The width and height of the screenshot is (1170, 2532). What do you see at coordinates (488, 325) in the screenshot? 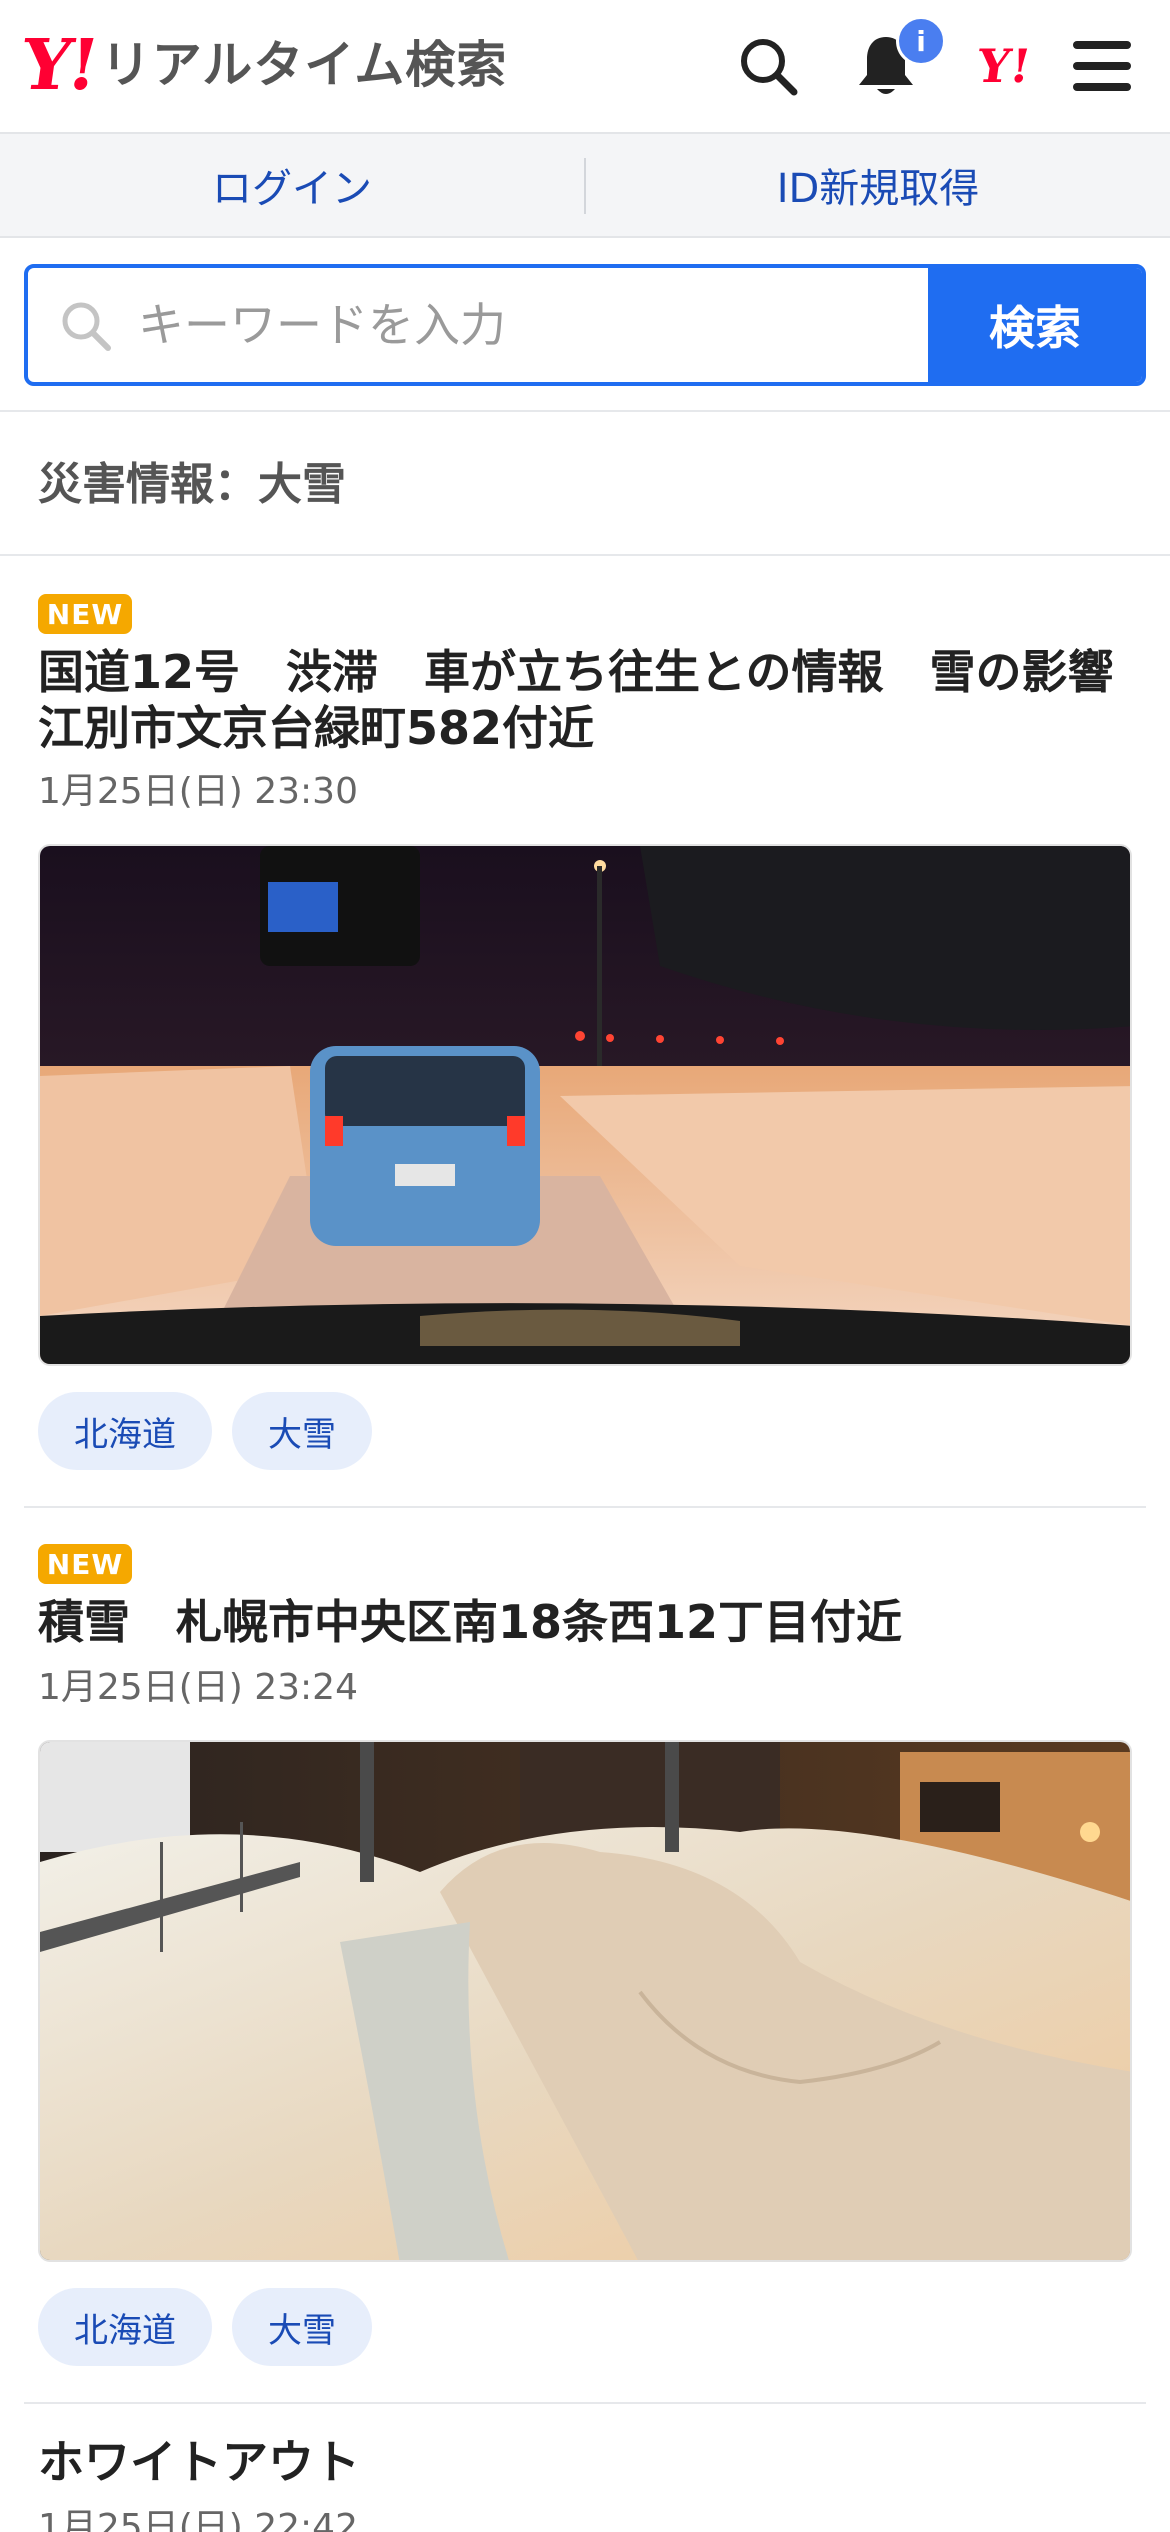
I see `search-input` at bounding box center [488, 325].